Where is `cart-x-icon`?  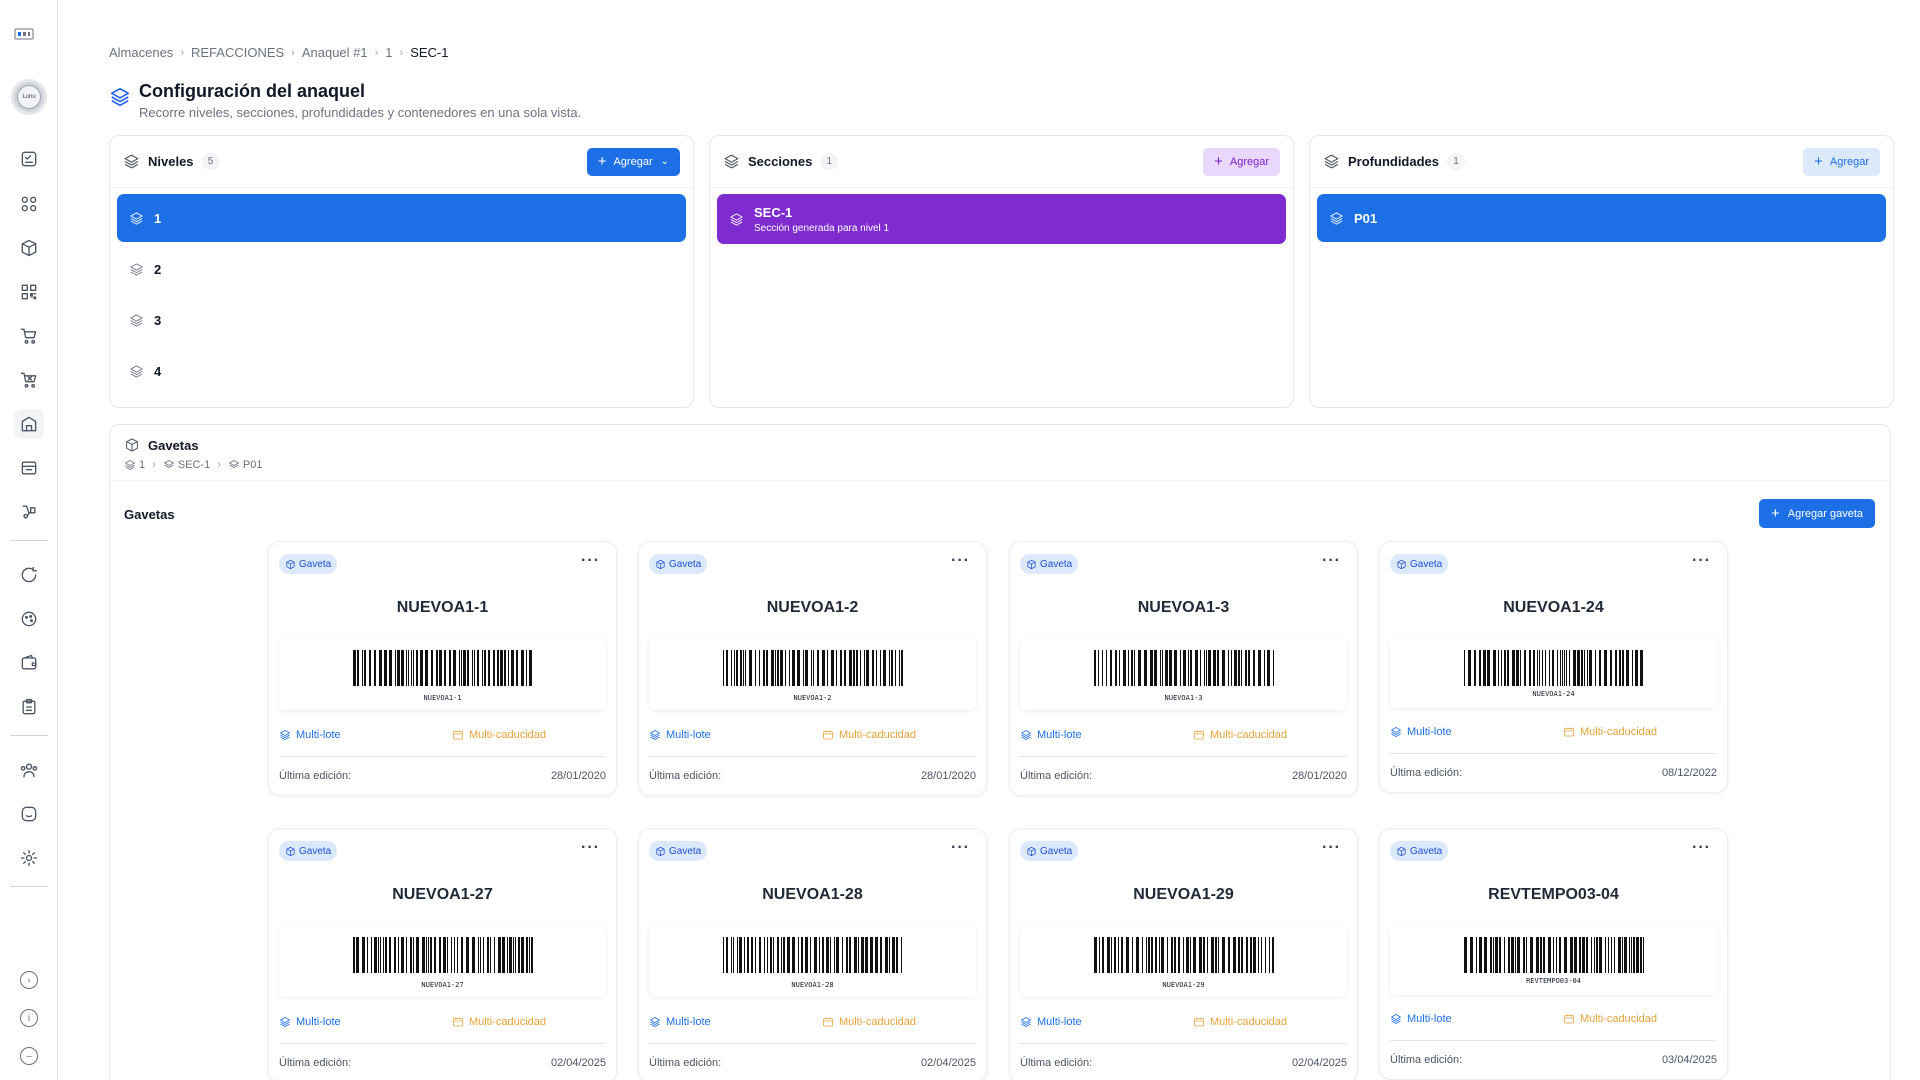
cart-x-icon is located at coordinates (29, 380).